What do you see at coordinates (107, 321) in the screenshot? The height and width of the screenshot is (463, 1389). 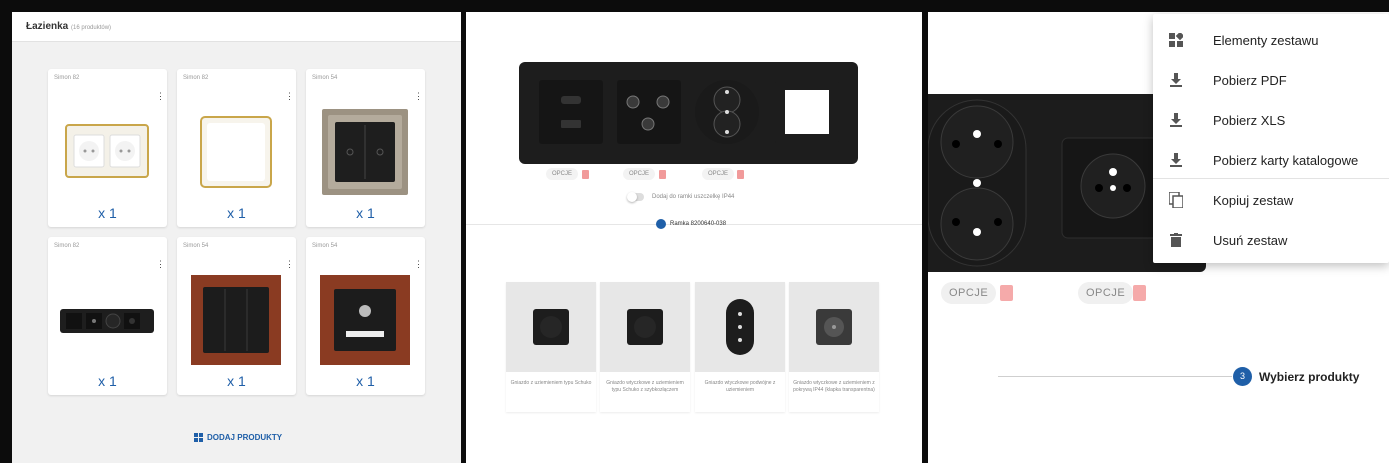 I see `multi-frame-image` at bounding box center [107, 321].